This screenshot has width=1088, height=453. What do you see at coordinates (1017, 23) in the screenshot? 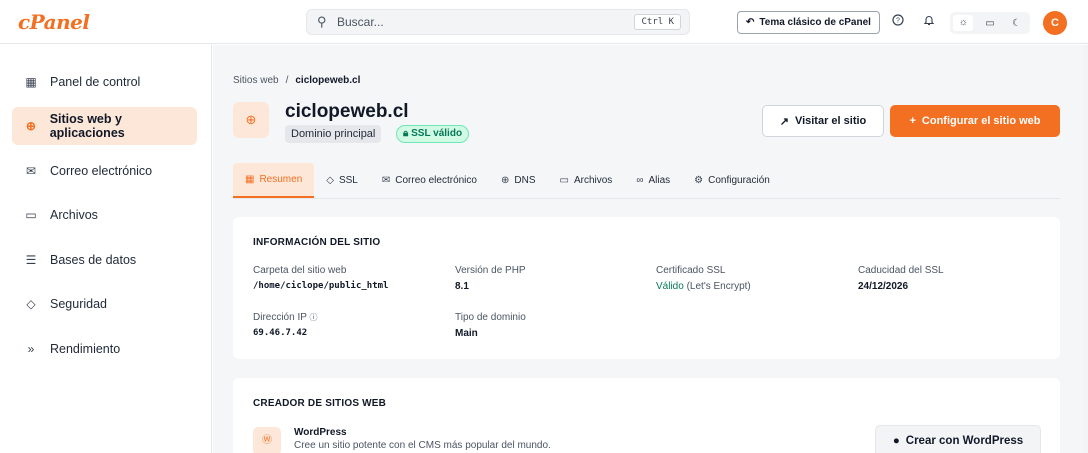
I see `moon-icon: ☾` at bounding box center [1017, 23].